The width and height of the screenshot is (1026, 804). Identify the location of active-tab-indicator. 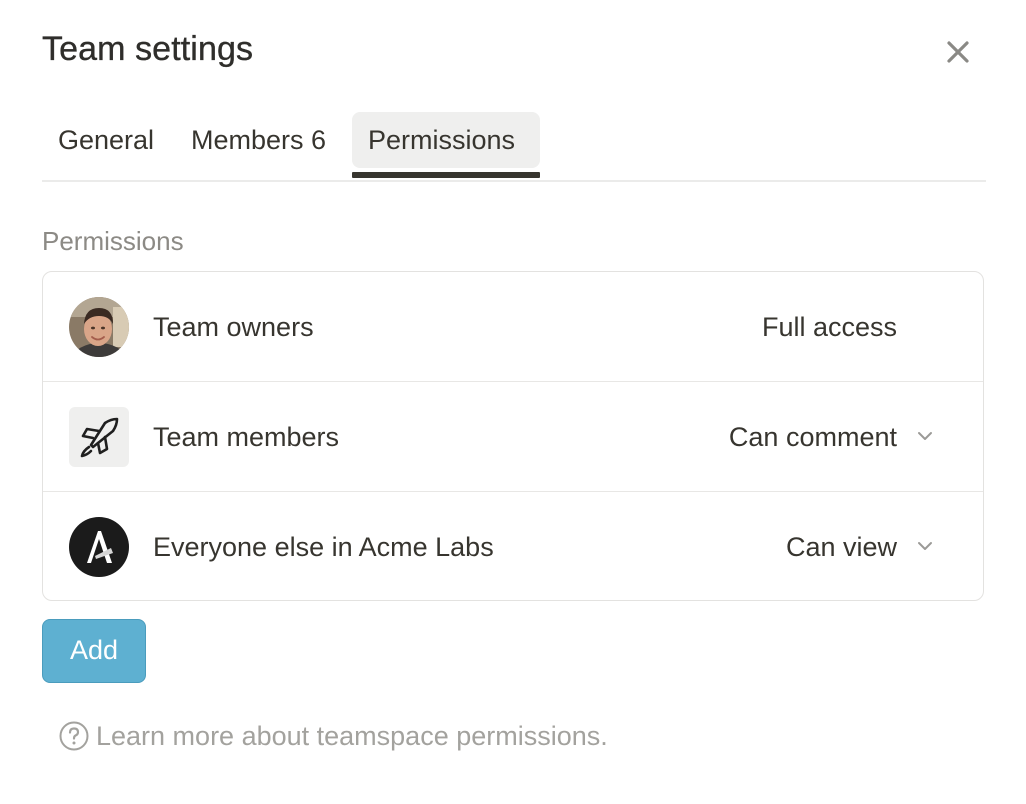
(446, 175).